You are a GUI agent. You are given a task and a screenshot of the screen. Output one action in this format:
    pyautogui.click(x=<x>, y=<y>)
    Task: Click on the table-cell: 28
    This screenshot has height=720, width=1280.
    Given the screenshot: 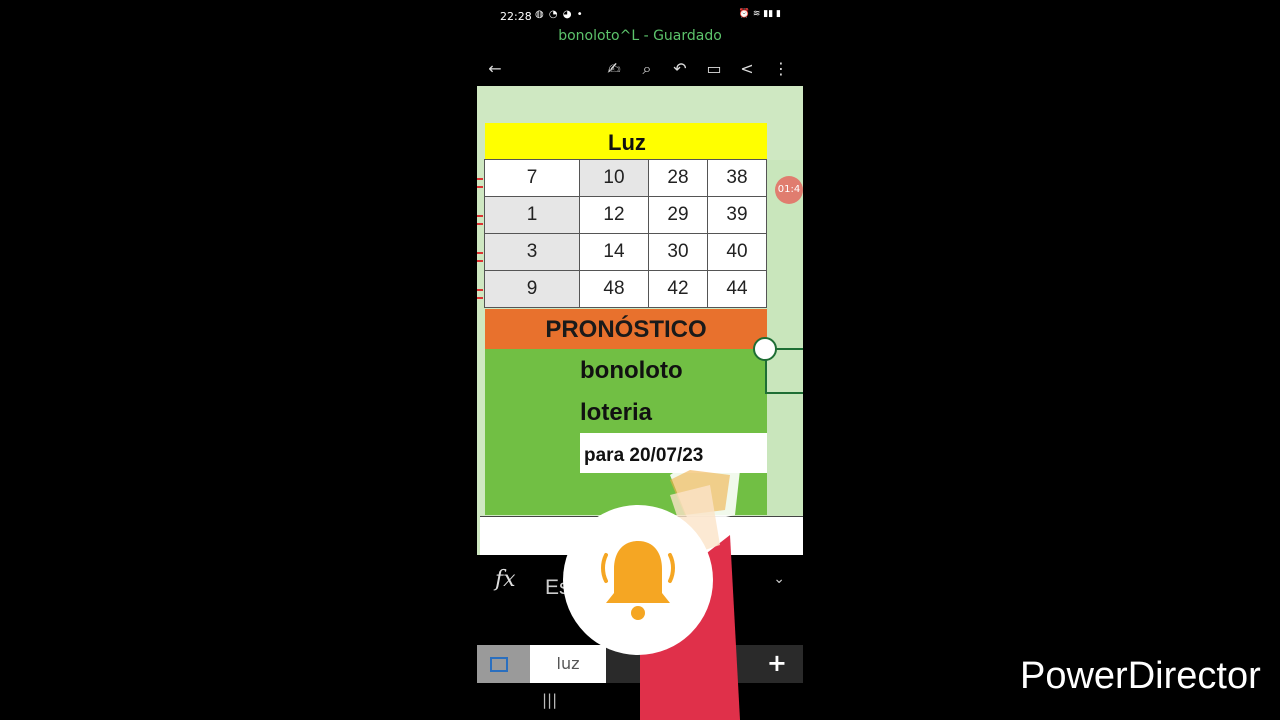 What is the action you would take?
    pyautogui.click(x=678, y=178)
    